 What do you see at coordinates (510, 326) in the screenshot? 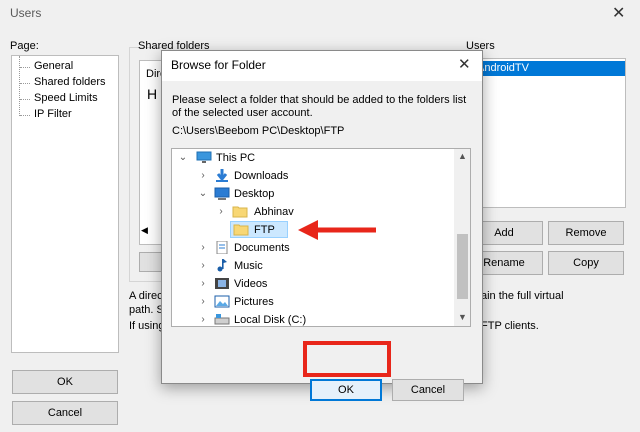
I see `description-text: FTP clients.` at bounding box center [510, 326].